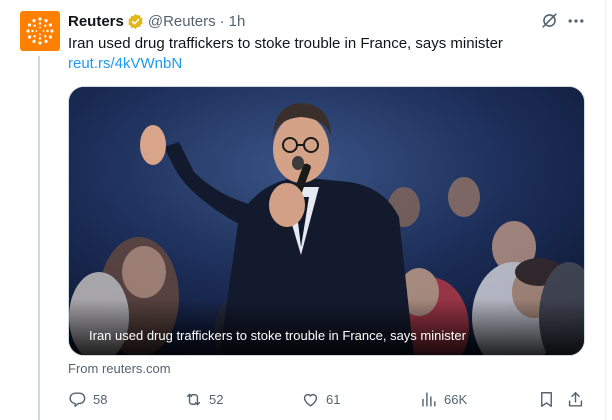  I want to click on author-name: Reuters, so click(96, 21).